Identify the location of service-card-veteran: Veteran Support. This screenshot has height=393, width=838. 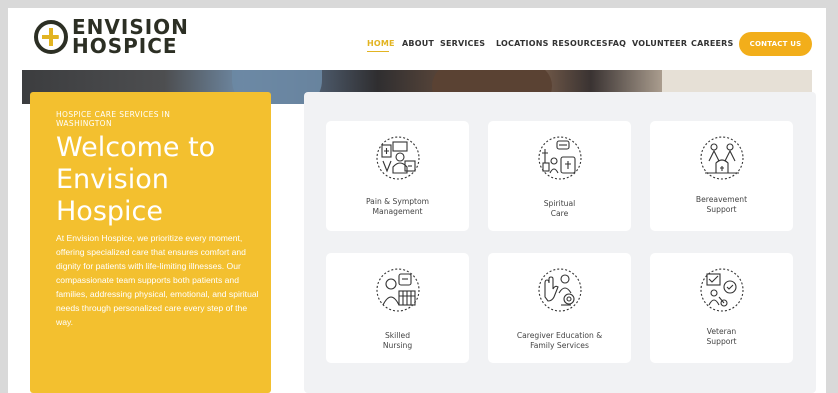
(721, 308).